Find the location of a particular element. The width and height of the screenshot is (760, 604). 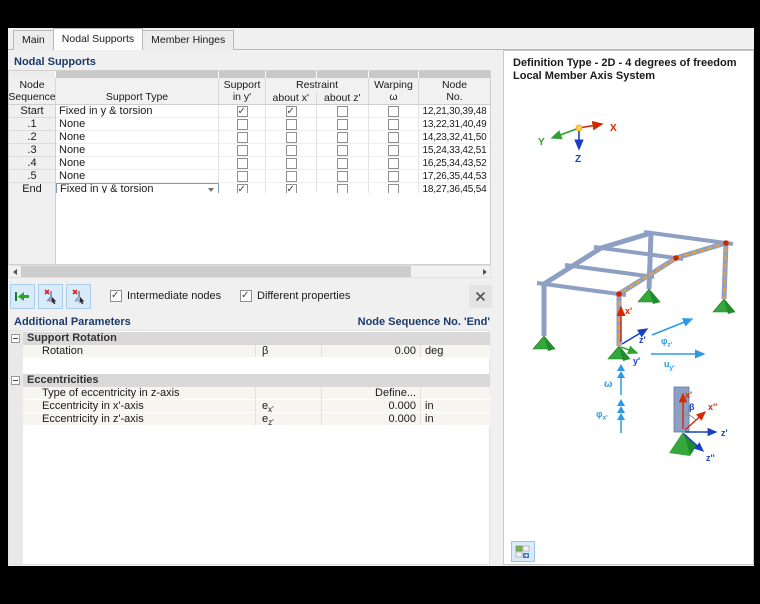

tab-main: Main is located at coordinates (33, 40).